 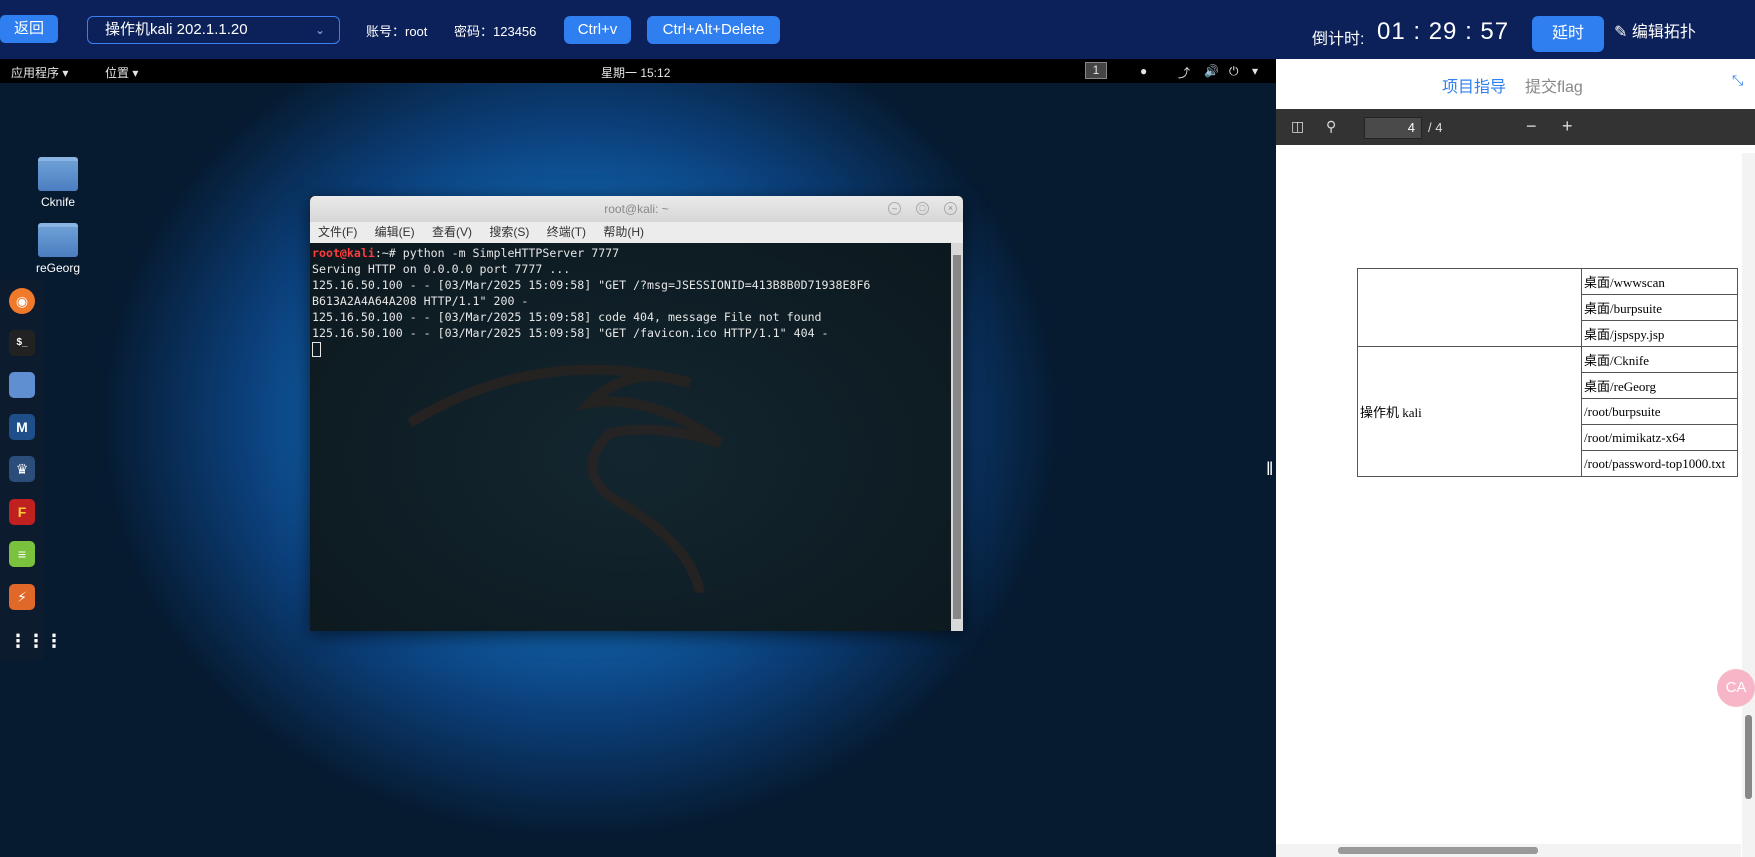 I want to click on files-icon, so click(x=22, y=385).